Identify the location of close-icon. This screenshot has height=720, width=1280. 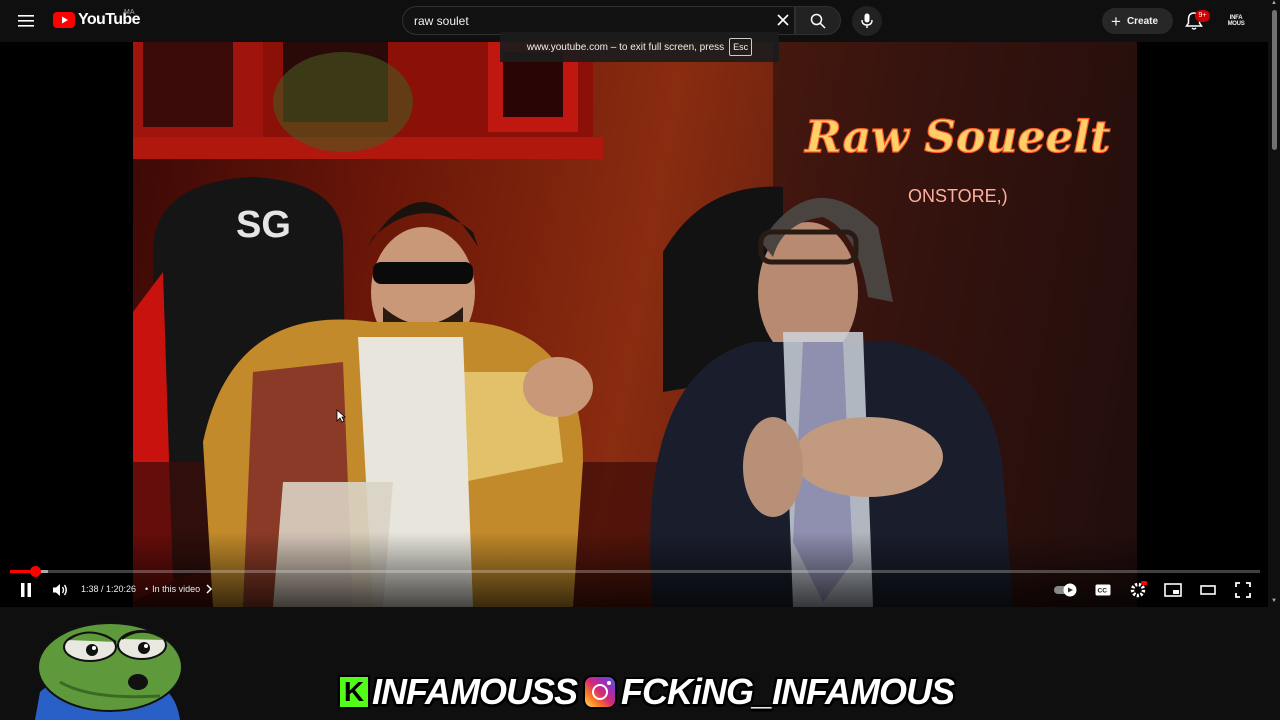
(783, 20).